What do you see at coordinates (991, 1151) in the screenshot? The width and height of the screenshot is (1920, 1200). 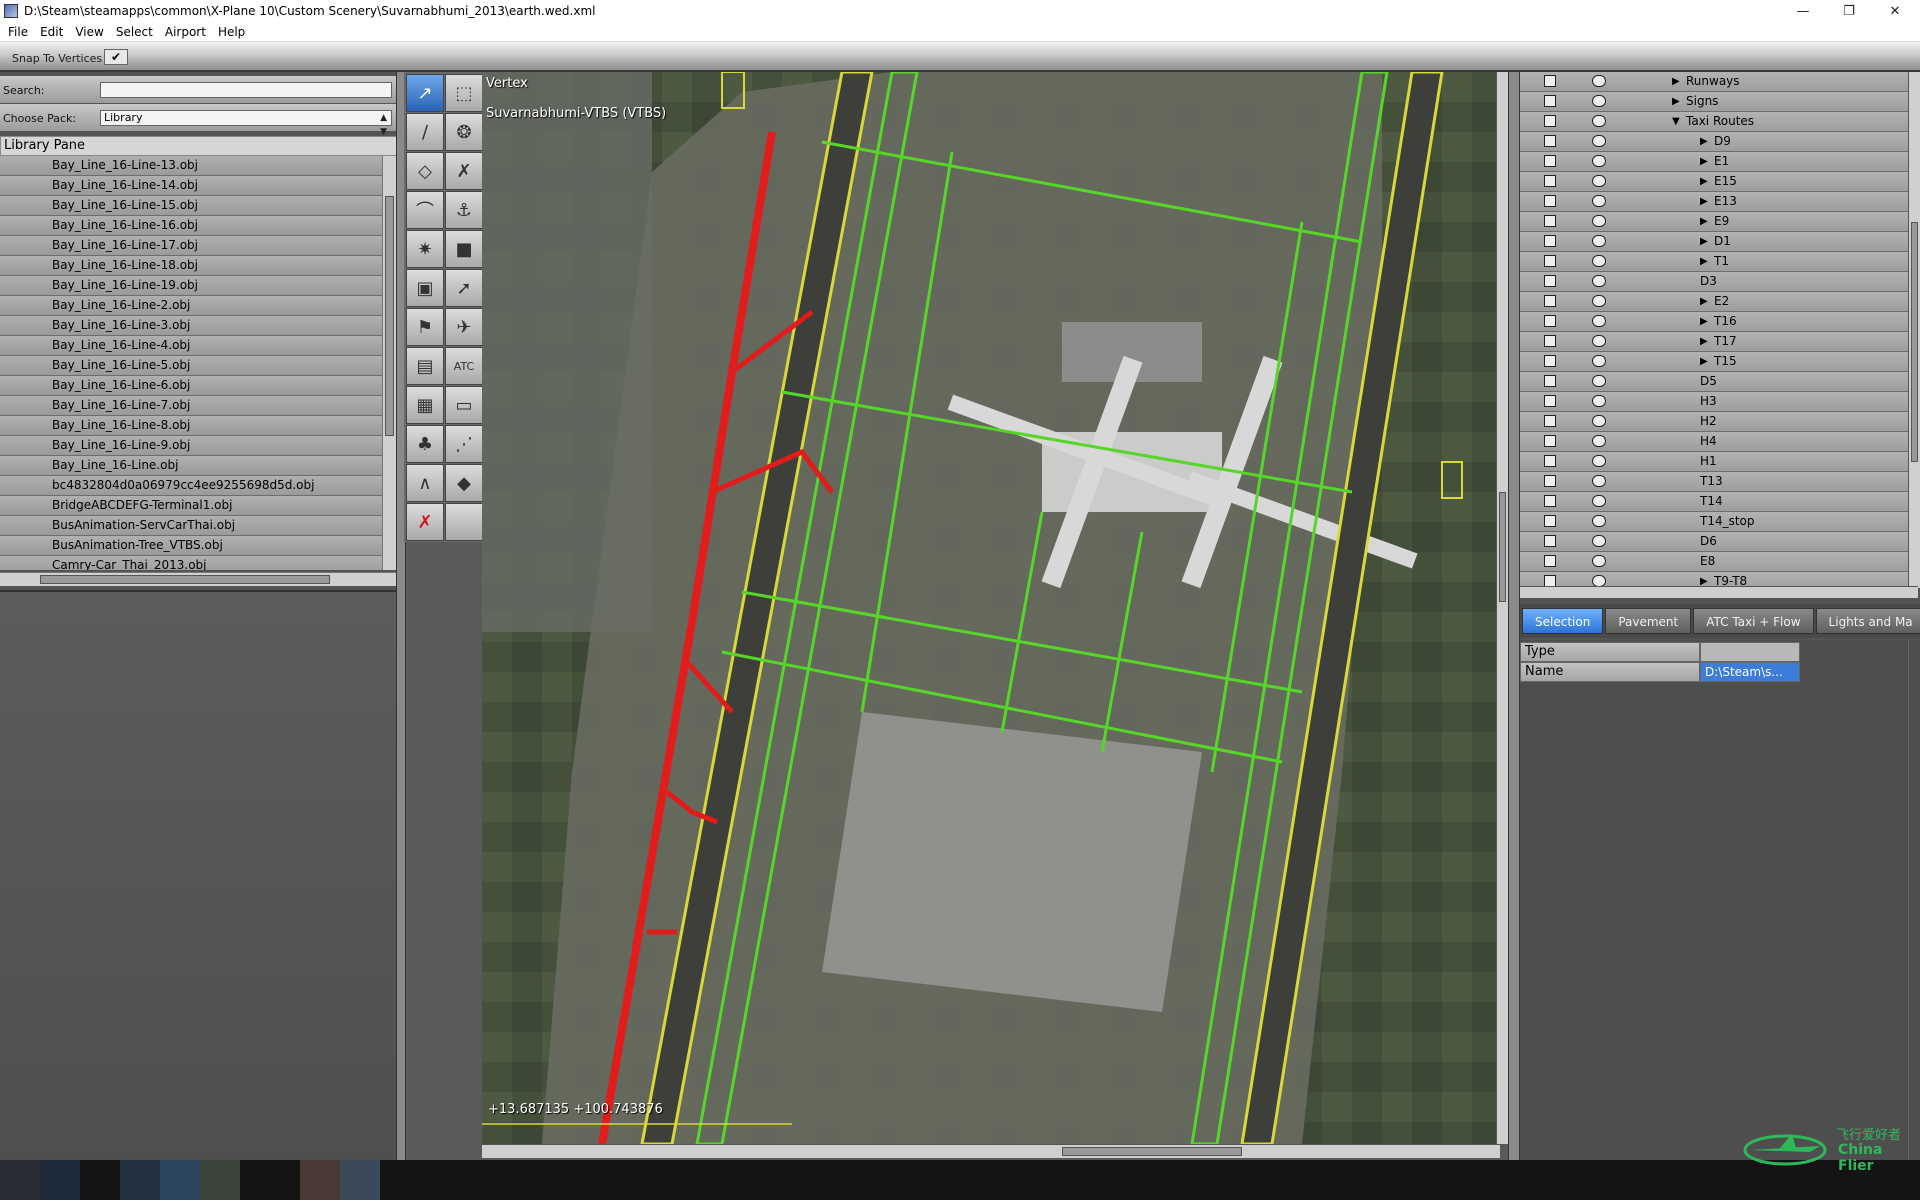 I see `map-horizontal-scrollbar` at bounding box center [991, 1151].